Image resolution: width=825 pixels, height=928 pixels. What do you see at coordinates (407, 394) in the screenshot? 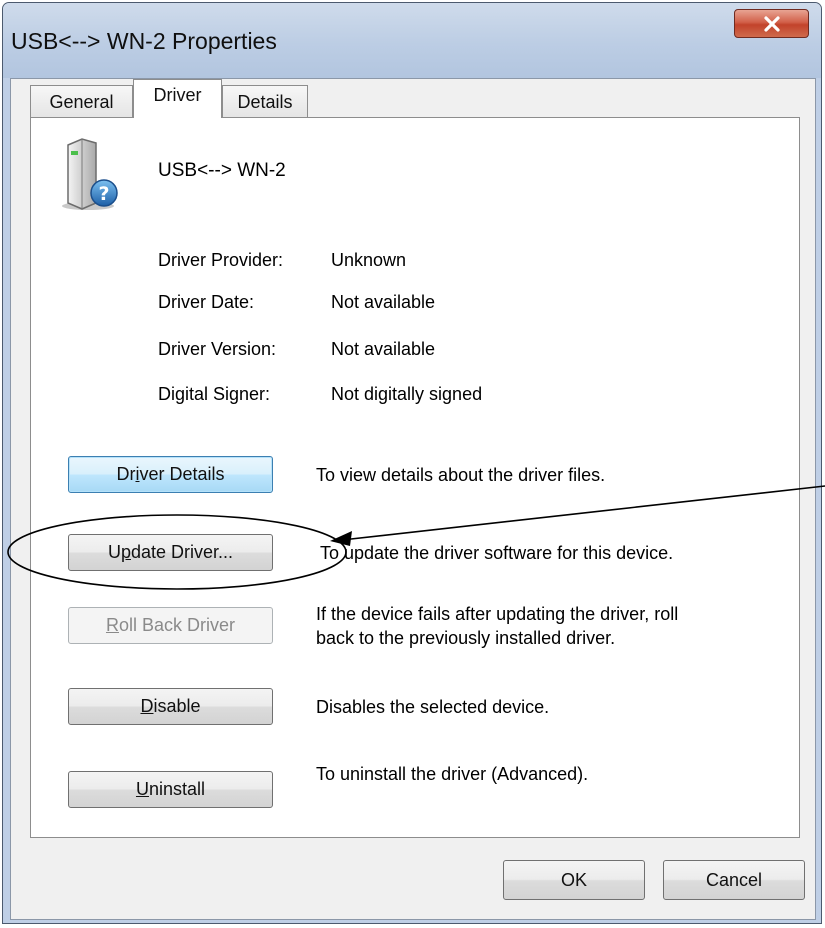
I see `digital-signer-value: Not digitally signed` at bounding box center [407, 394].